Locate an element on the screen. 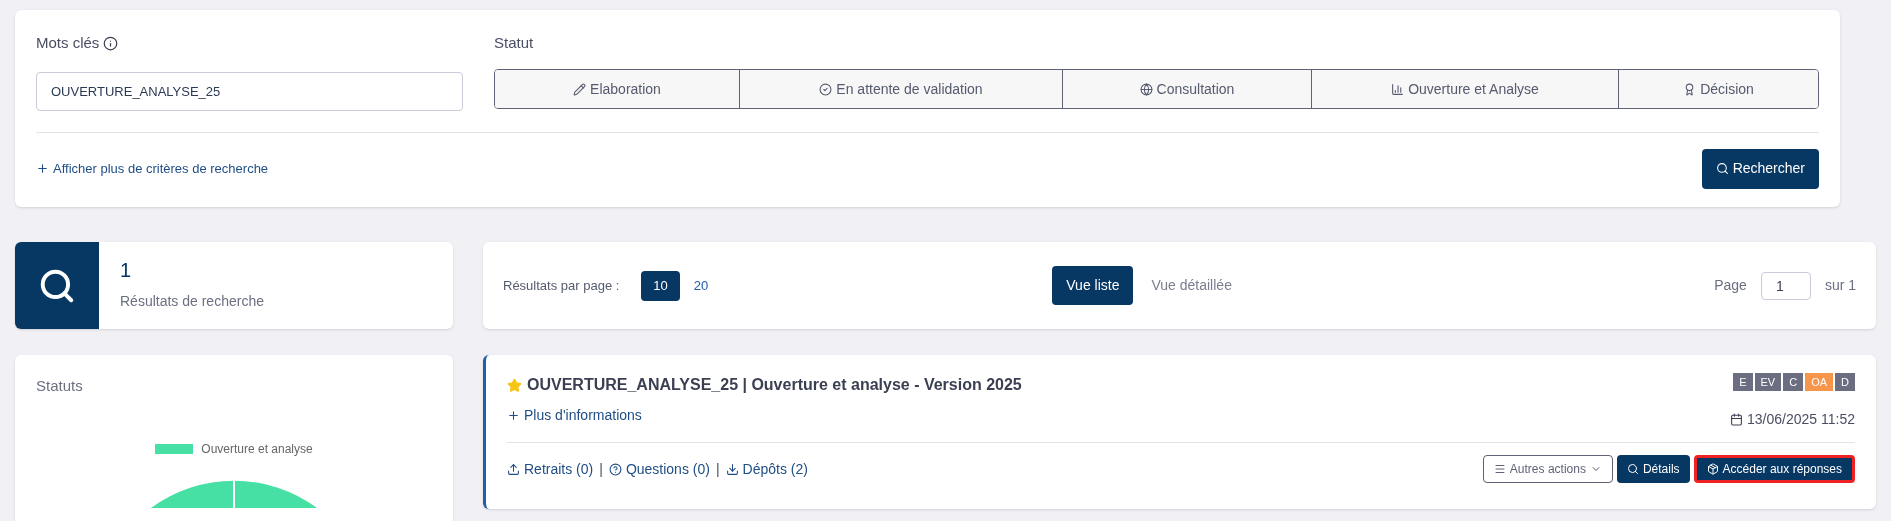  download-icon is located at coordinates (732, 469).